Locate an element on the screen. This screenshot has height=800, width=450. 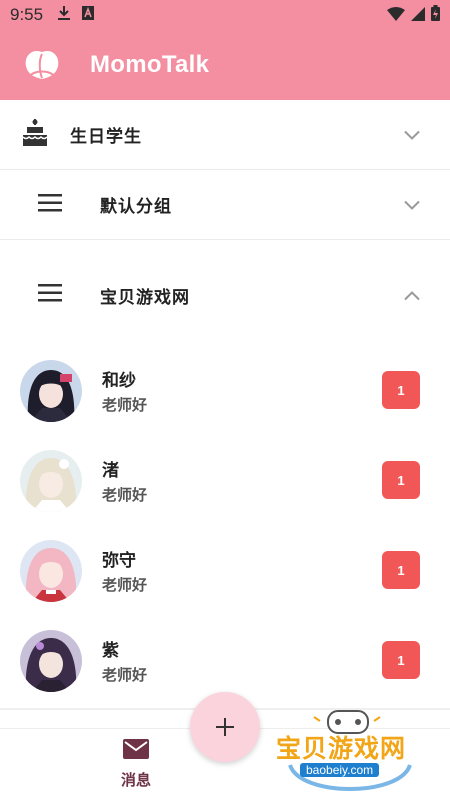
status-time: 9:55 is located at coordinates (27, 14).